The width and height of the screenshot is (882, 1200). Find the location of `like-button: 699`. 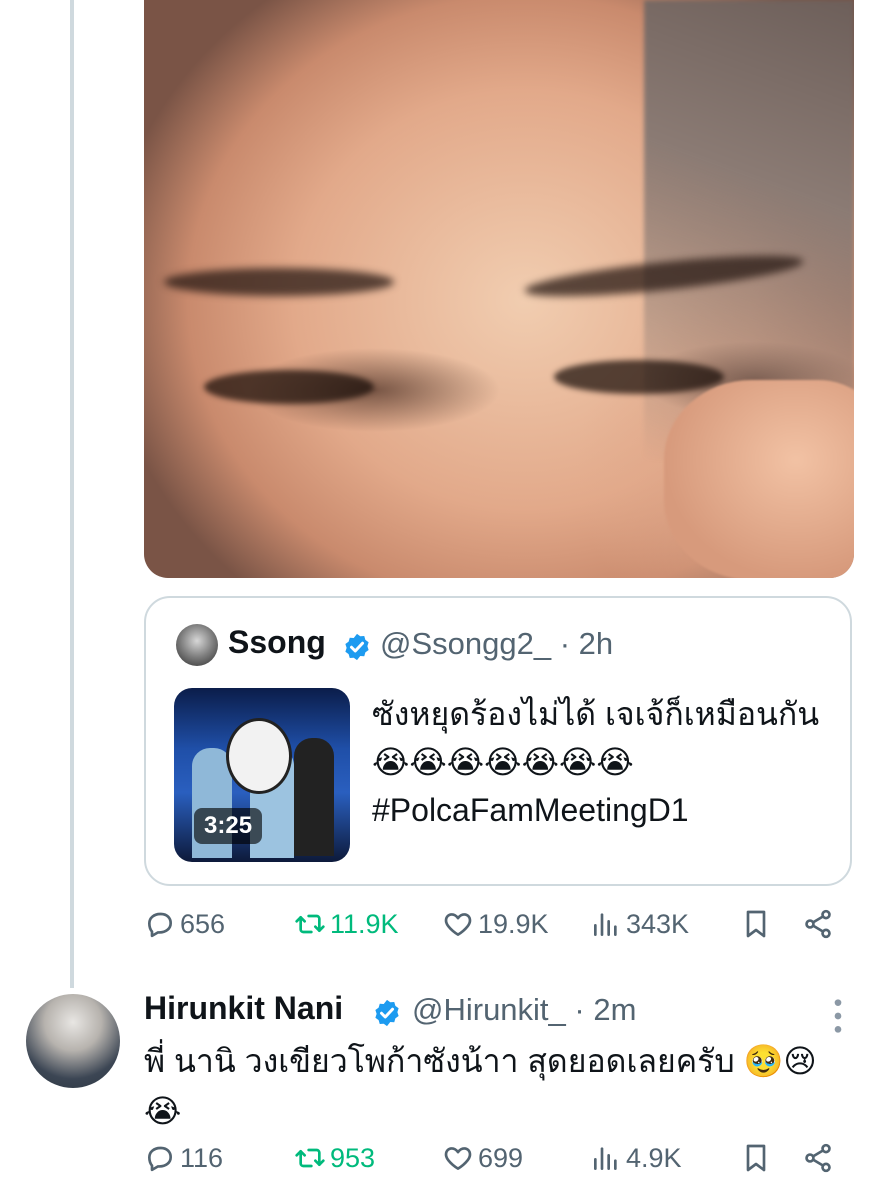

like-button: 699 is located at coordinates (482, 1158).